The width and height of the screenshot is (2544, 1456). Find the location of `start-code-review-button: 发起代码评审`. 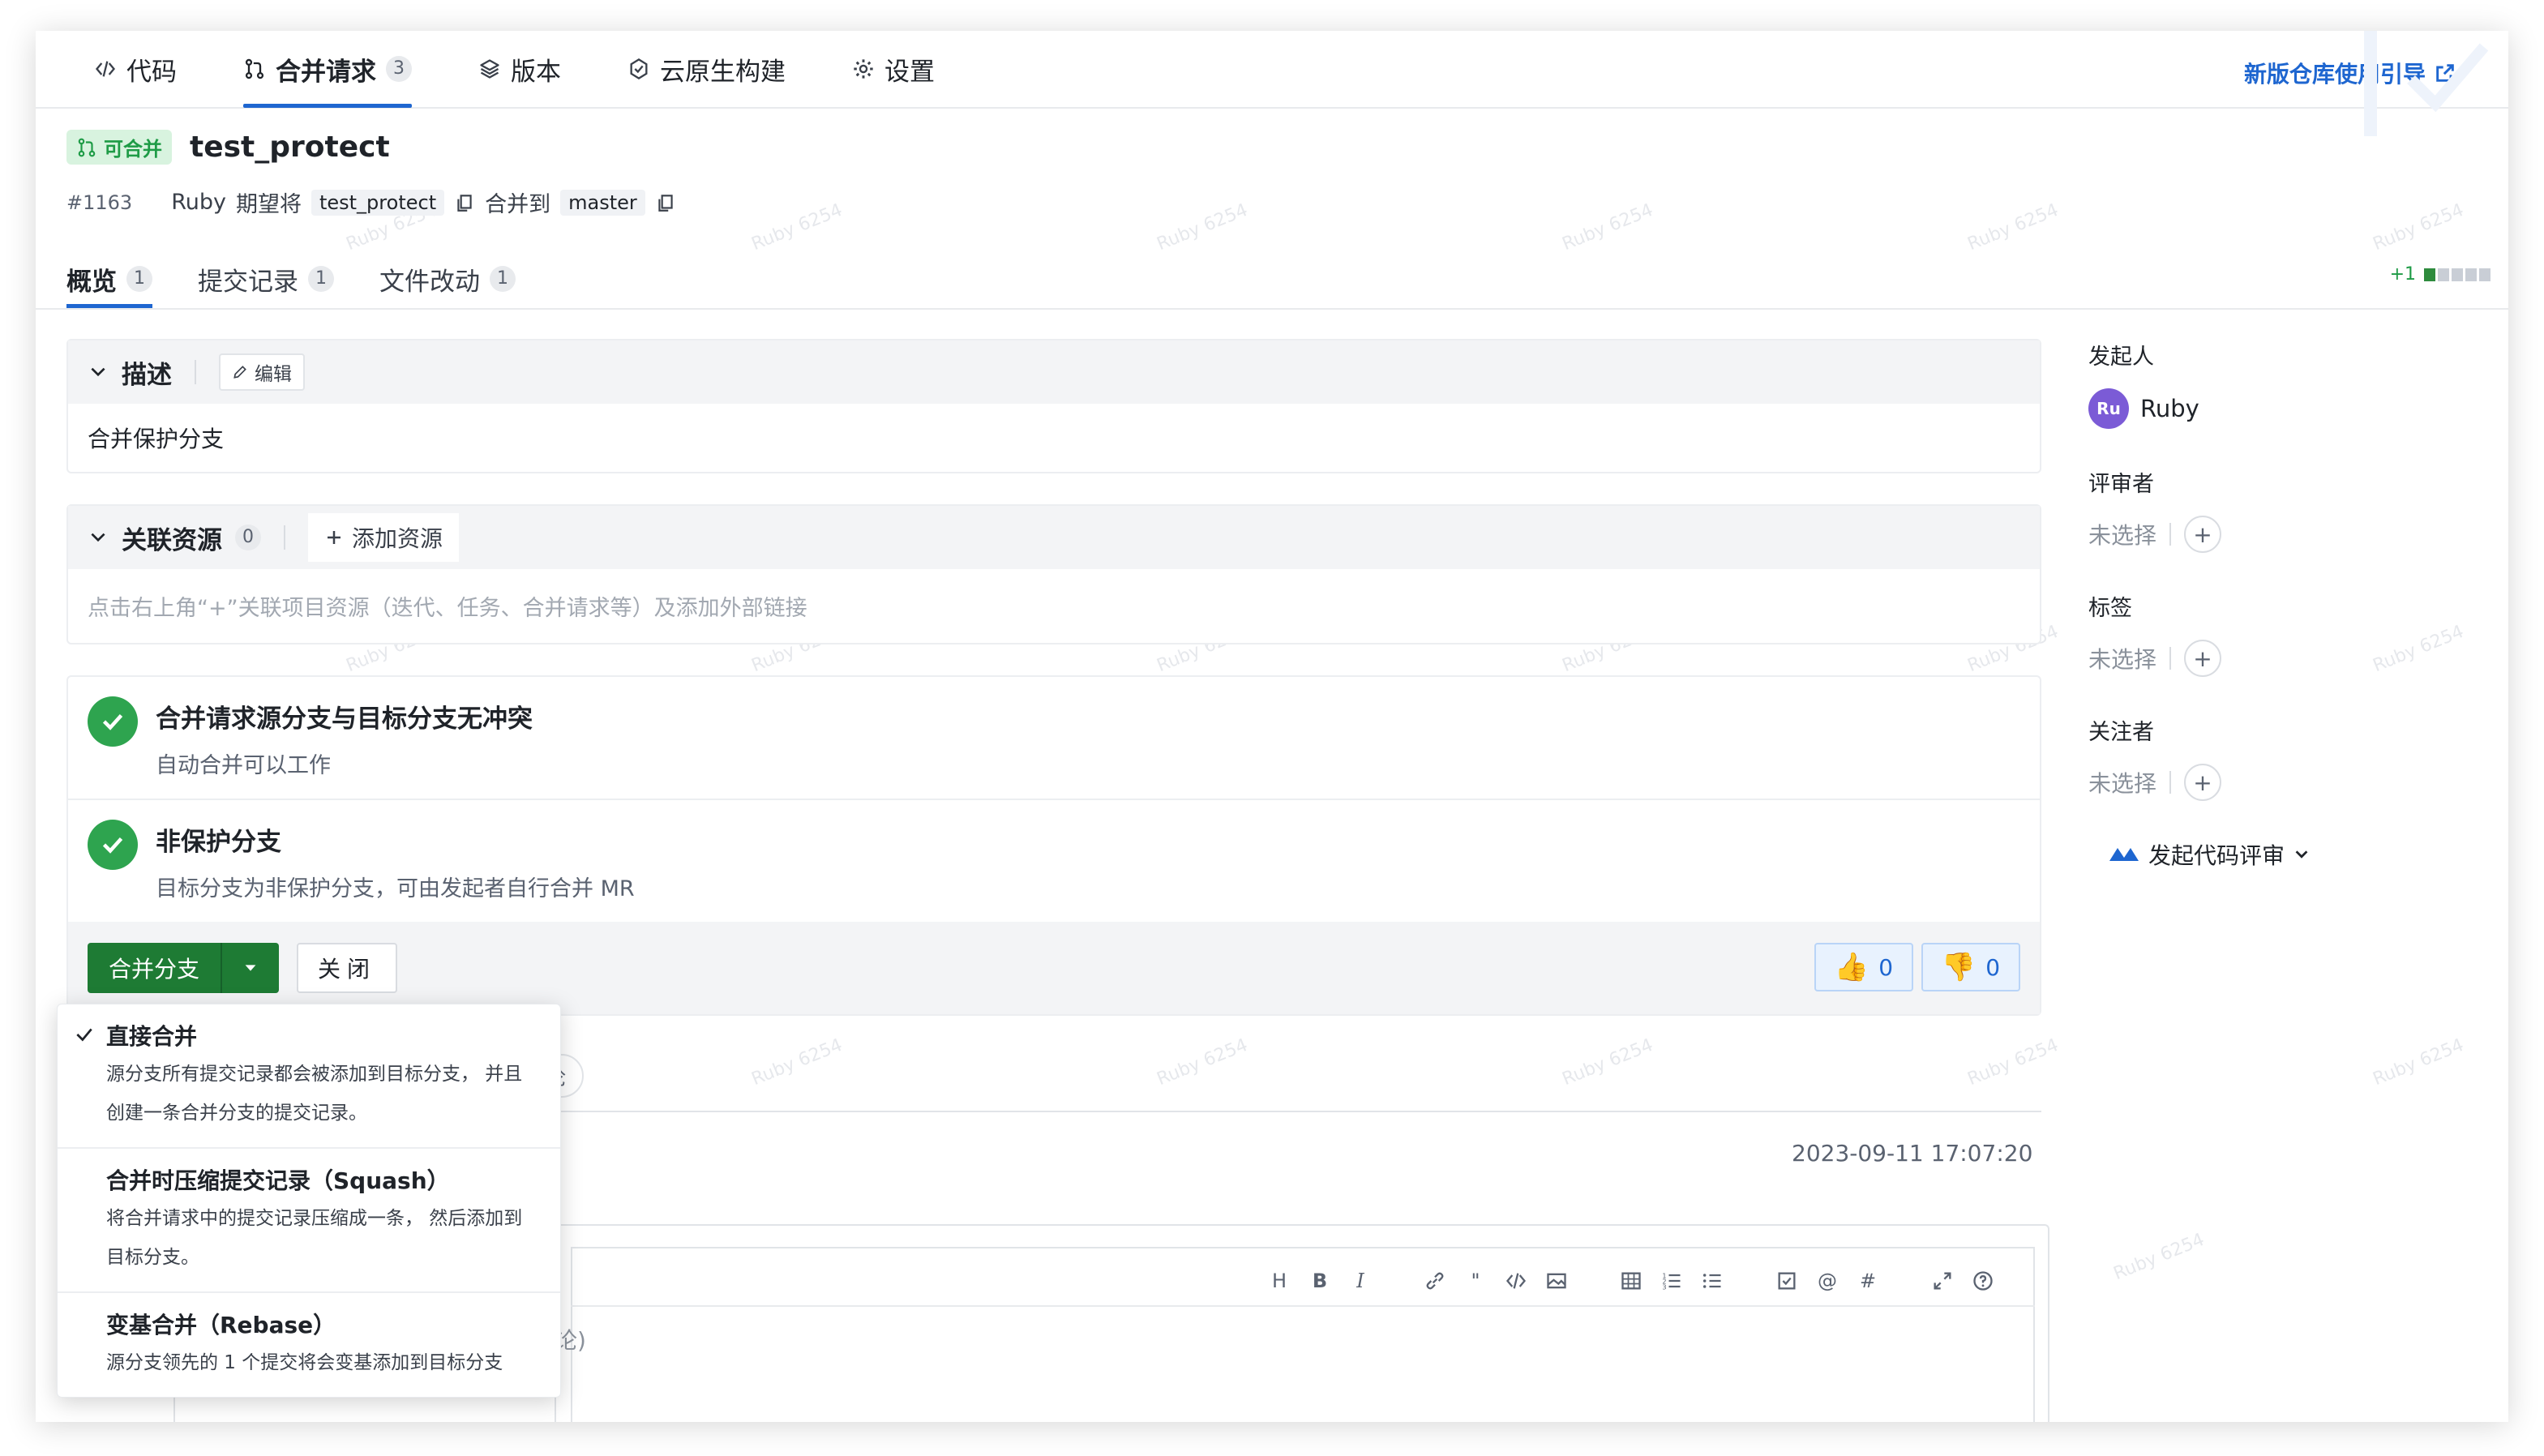

start-code-review-button: 发起代码评审 is located at coordinates (2293, 855).